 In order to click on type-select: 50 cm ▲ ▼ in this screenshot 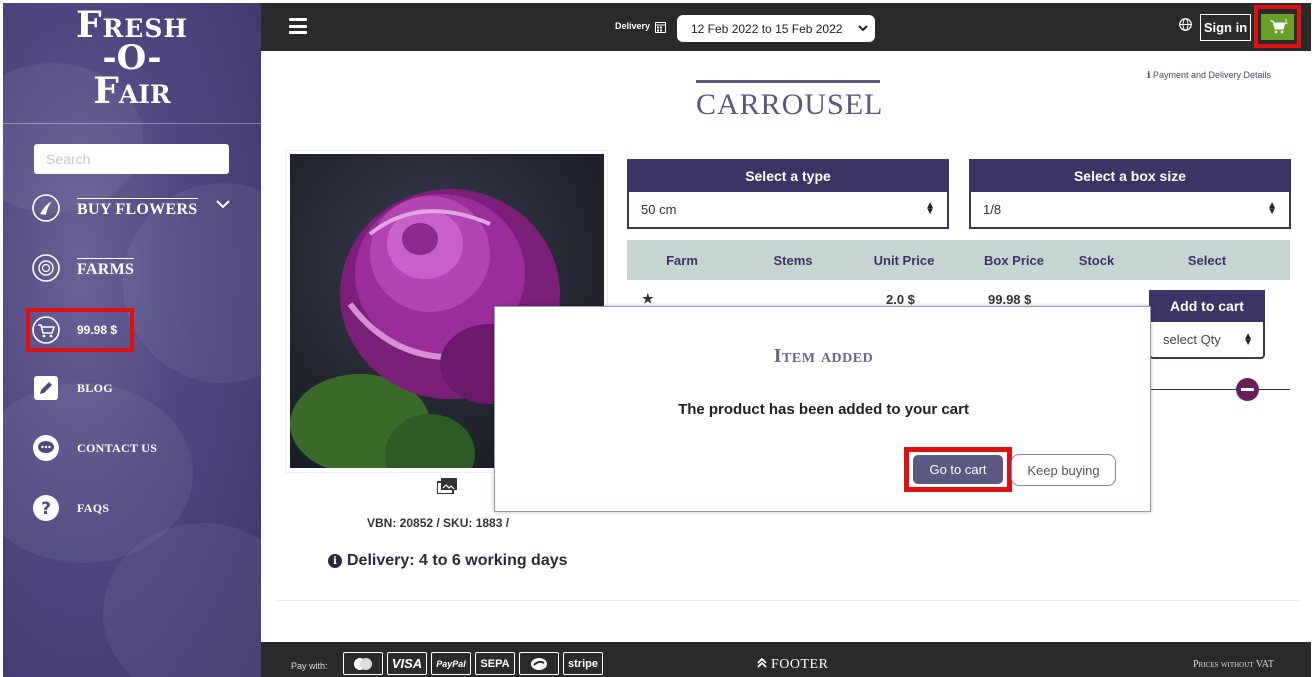, I will do `click(788, 210)`.